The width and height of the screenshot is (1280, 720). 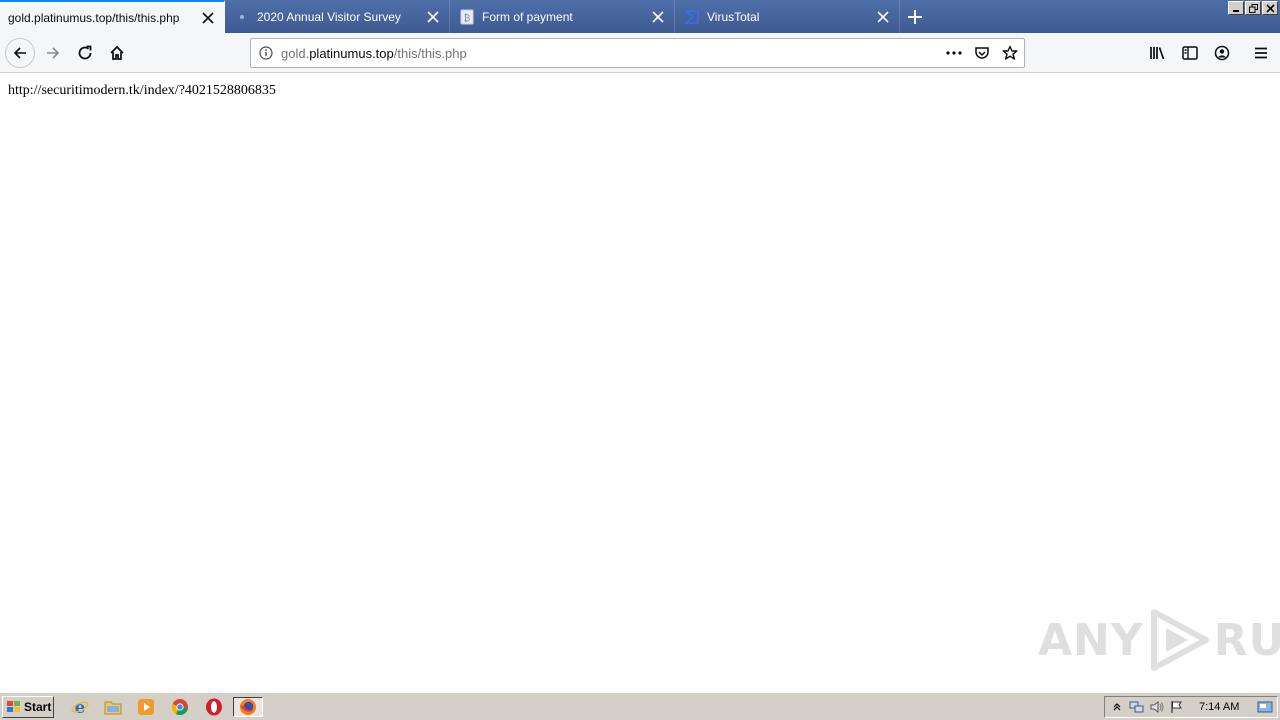 What do you see at coordinates (53, 53) in the screenshot?
I see `forward-icon` at bounding box center [53, 53].